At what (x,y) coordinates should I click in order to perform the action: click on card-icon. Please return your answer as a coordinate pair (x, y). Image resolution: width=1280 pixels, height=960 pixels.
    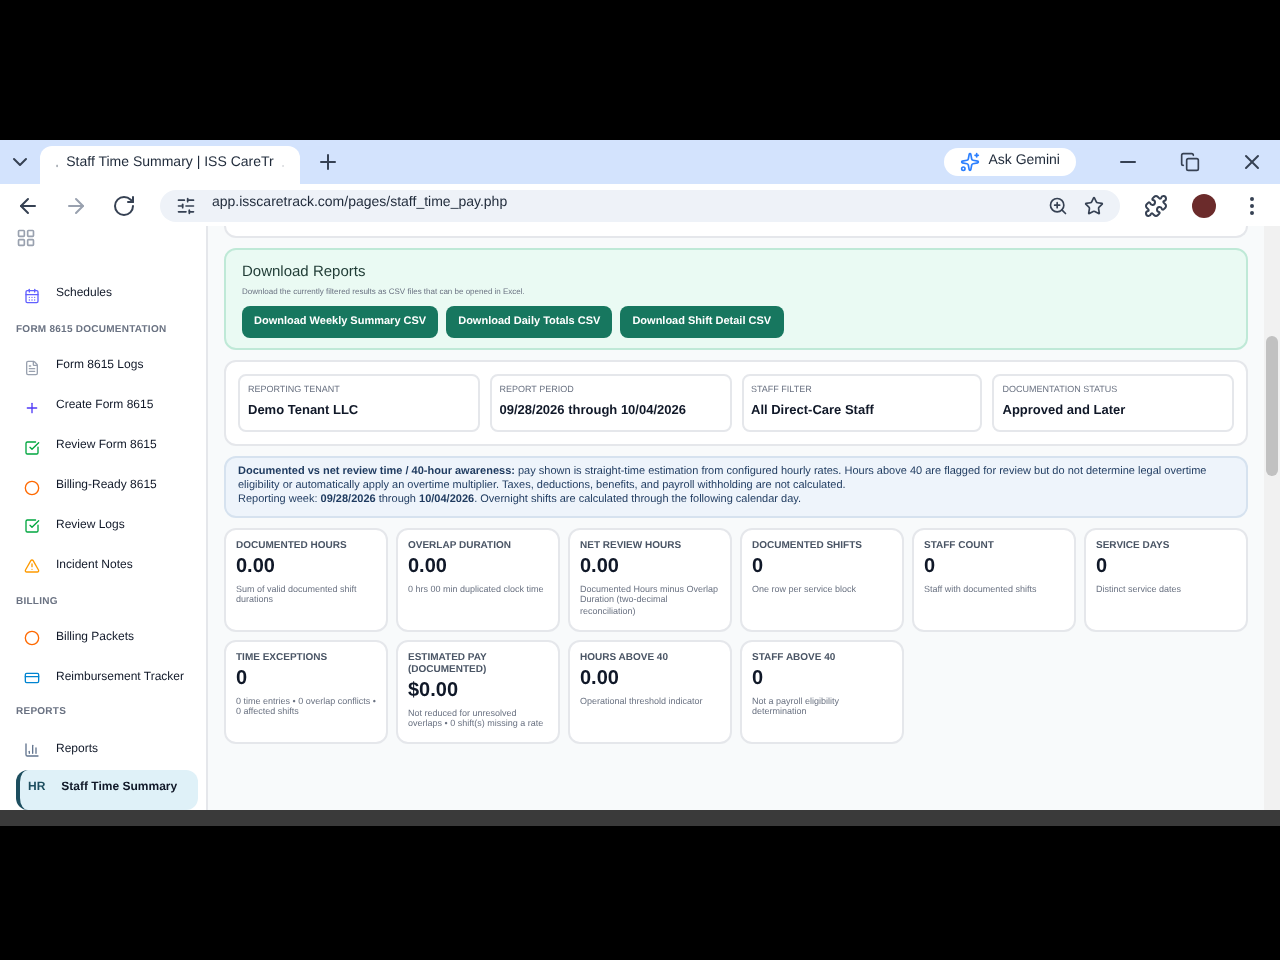
    Looking at the image, I should click on (32, 678).